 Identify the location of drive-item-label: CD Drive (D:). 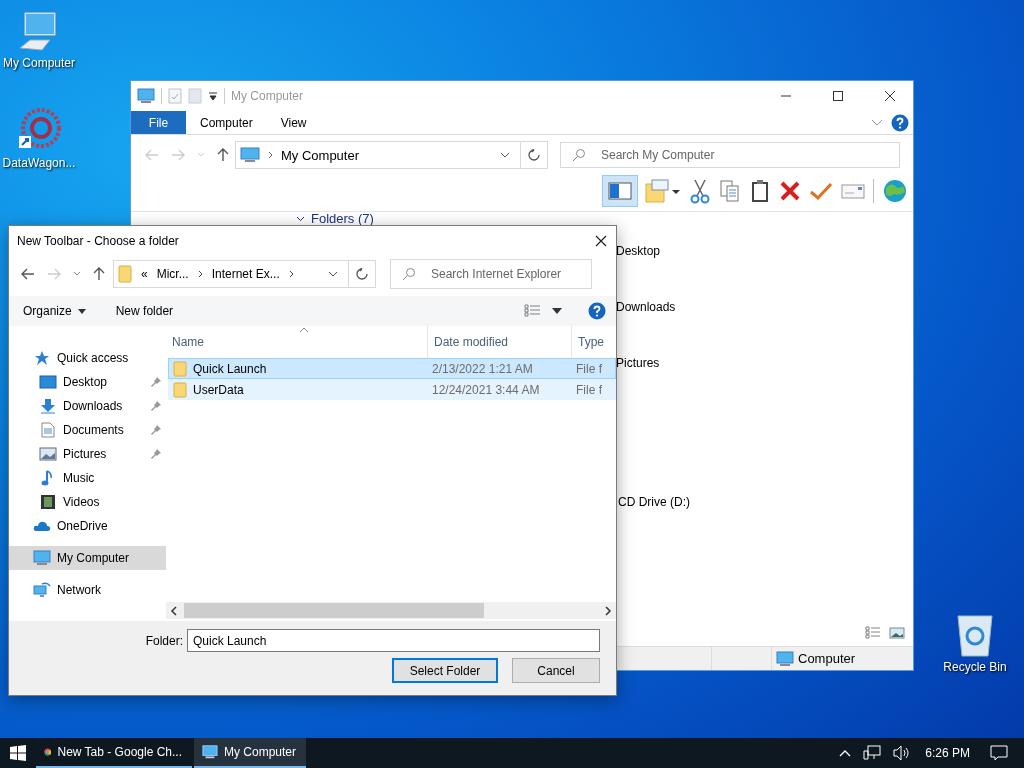
(654, 523).